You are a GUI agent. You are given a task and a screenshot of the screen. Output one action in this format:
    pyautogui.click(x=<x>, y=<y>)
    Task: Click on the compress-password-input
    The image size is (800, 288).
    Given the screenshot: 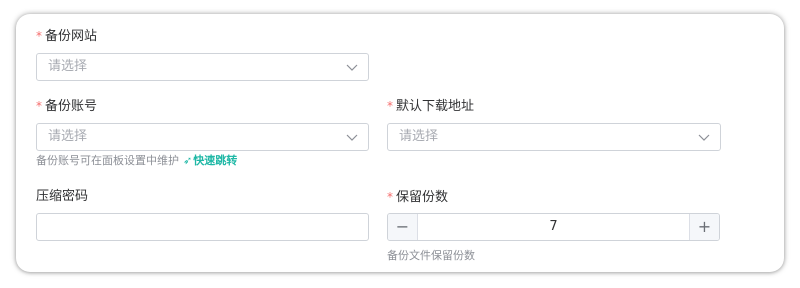 What is the action you would take?
    pyautogui.click(x=202, y=227)
    